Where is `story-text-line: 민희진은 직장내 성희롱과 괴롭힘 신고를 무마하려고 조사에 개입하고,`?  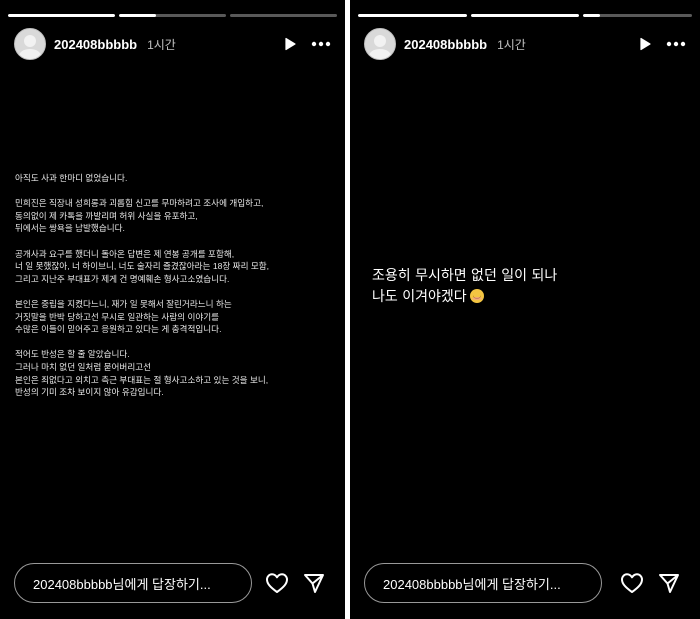
story-text-line: 민희진은 직장내 성희롱과 괴롭힘 신고를 무마하려고 조사에 개입하고, is located at coordinates (139, 203).